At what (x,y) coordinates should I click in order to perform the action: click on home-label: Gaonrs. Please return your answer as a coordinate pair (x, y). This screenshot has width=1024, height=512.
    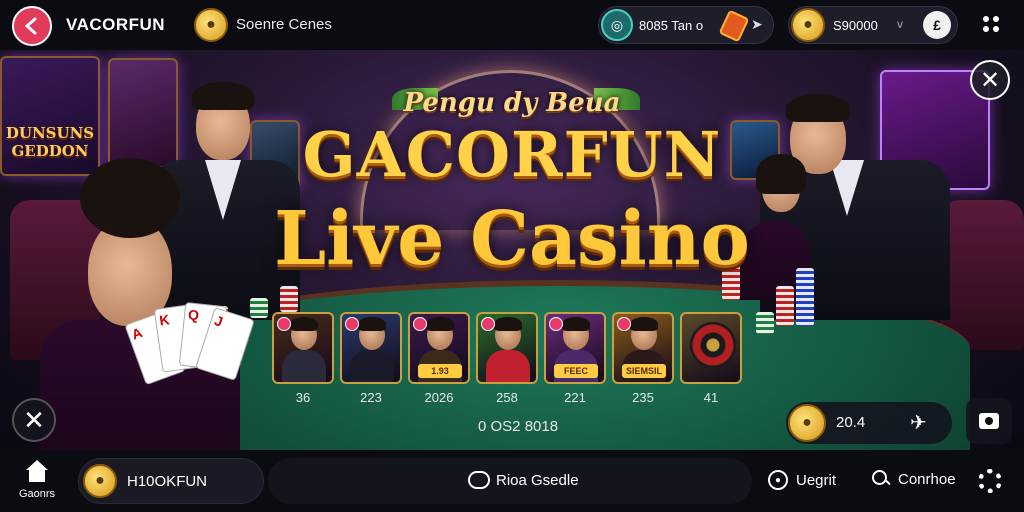
    Looking at the image, I should click on (37, 494).